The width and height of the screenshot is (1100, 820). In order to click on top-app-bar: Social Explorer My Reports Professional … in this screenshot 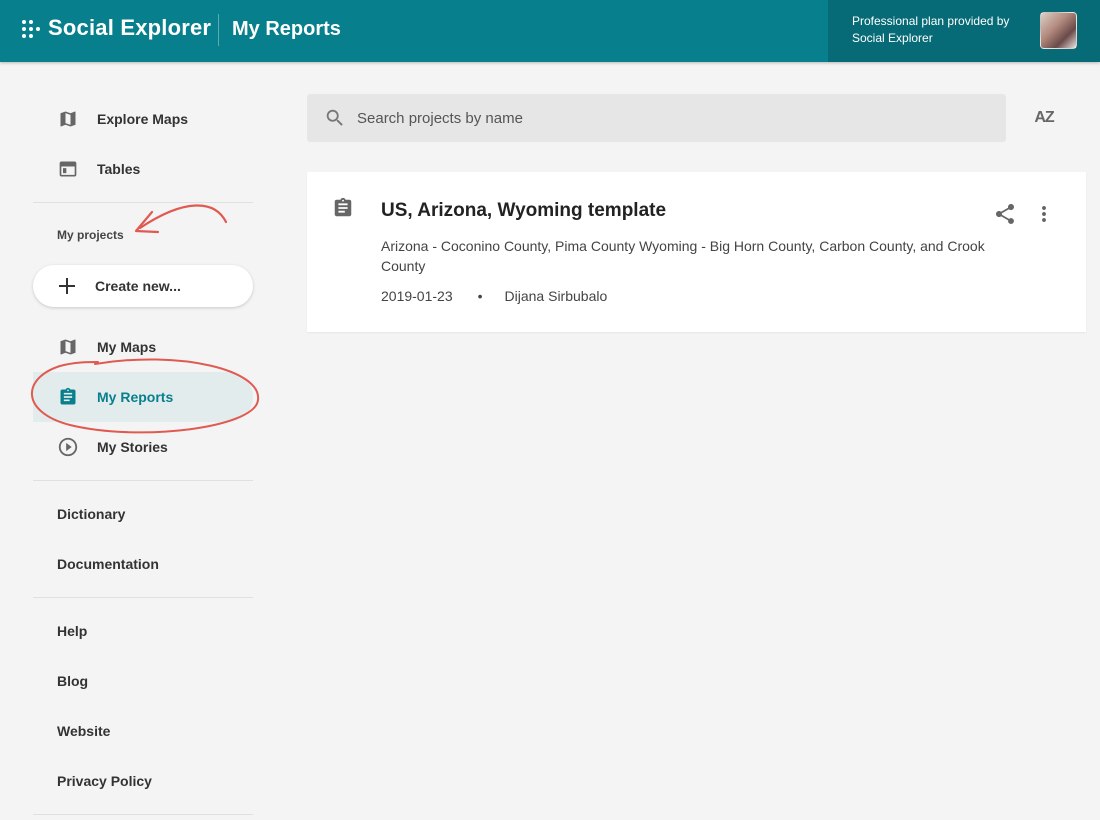, I will do `click(550, 31)`.